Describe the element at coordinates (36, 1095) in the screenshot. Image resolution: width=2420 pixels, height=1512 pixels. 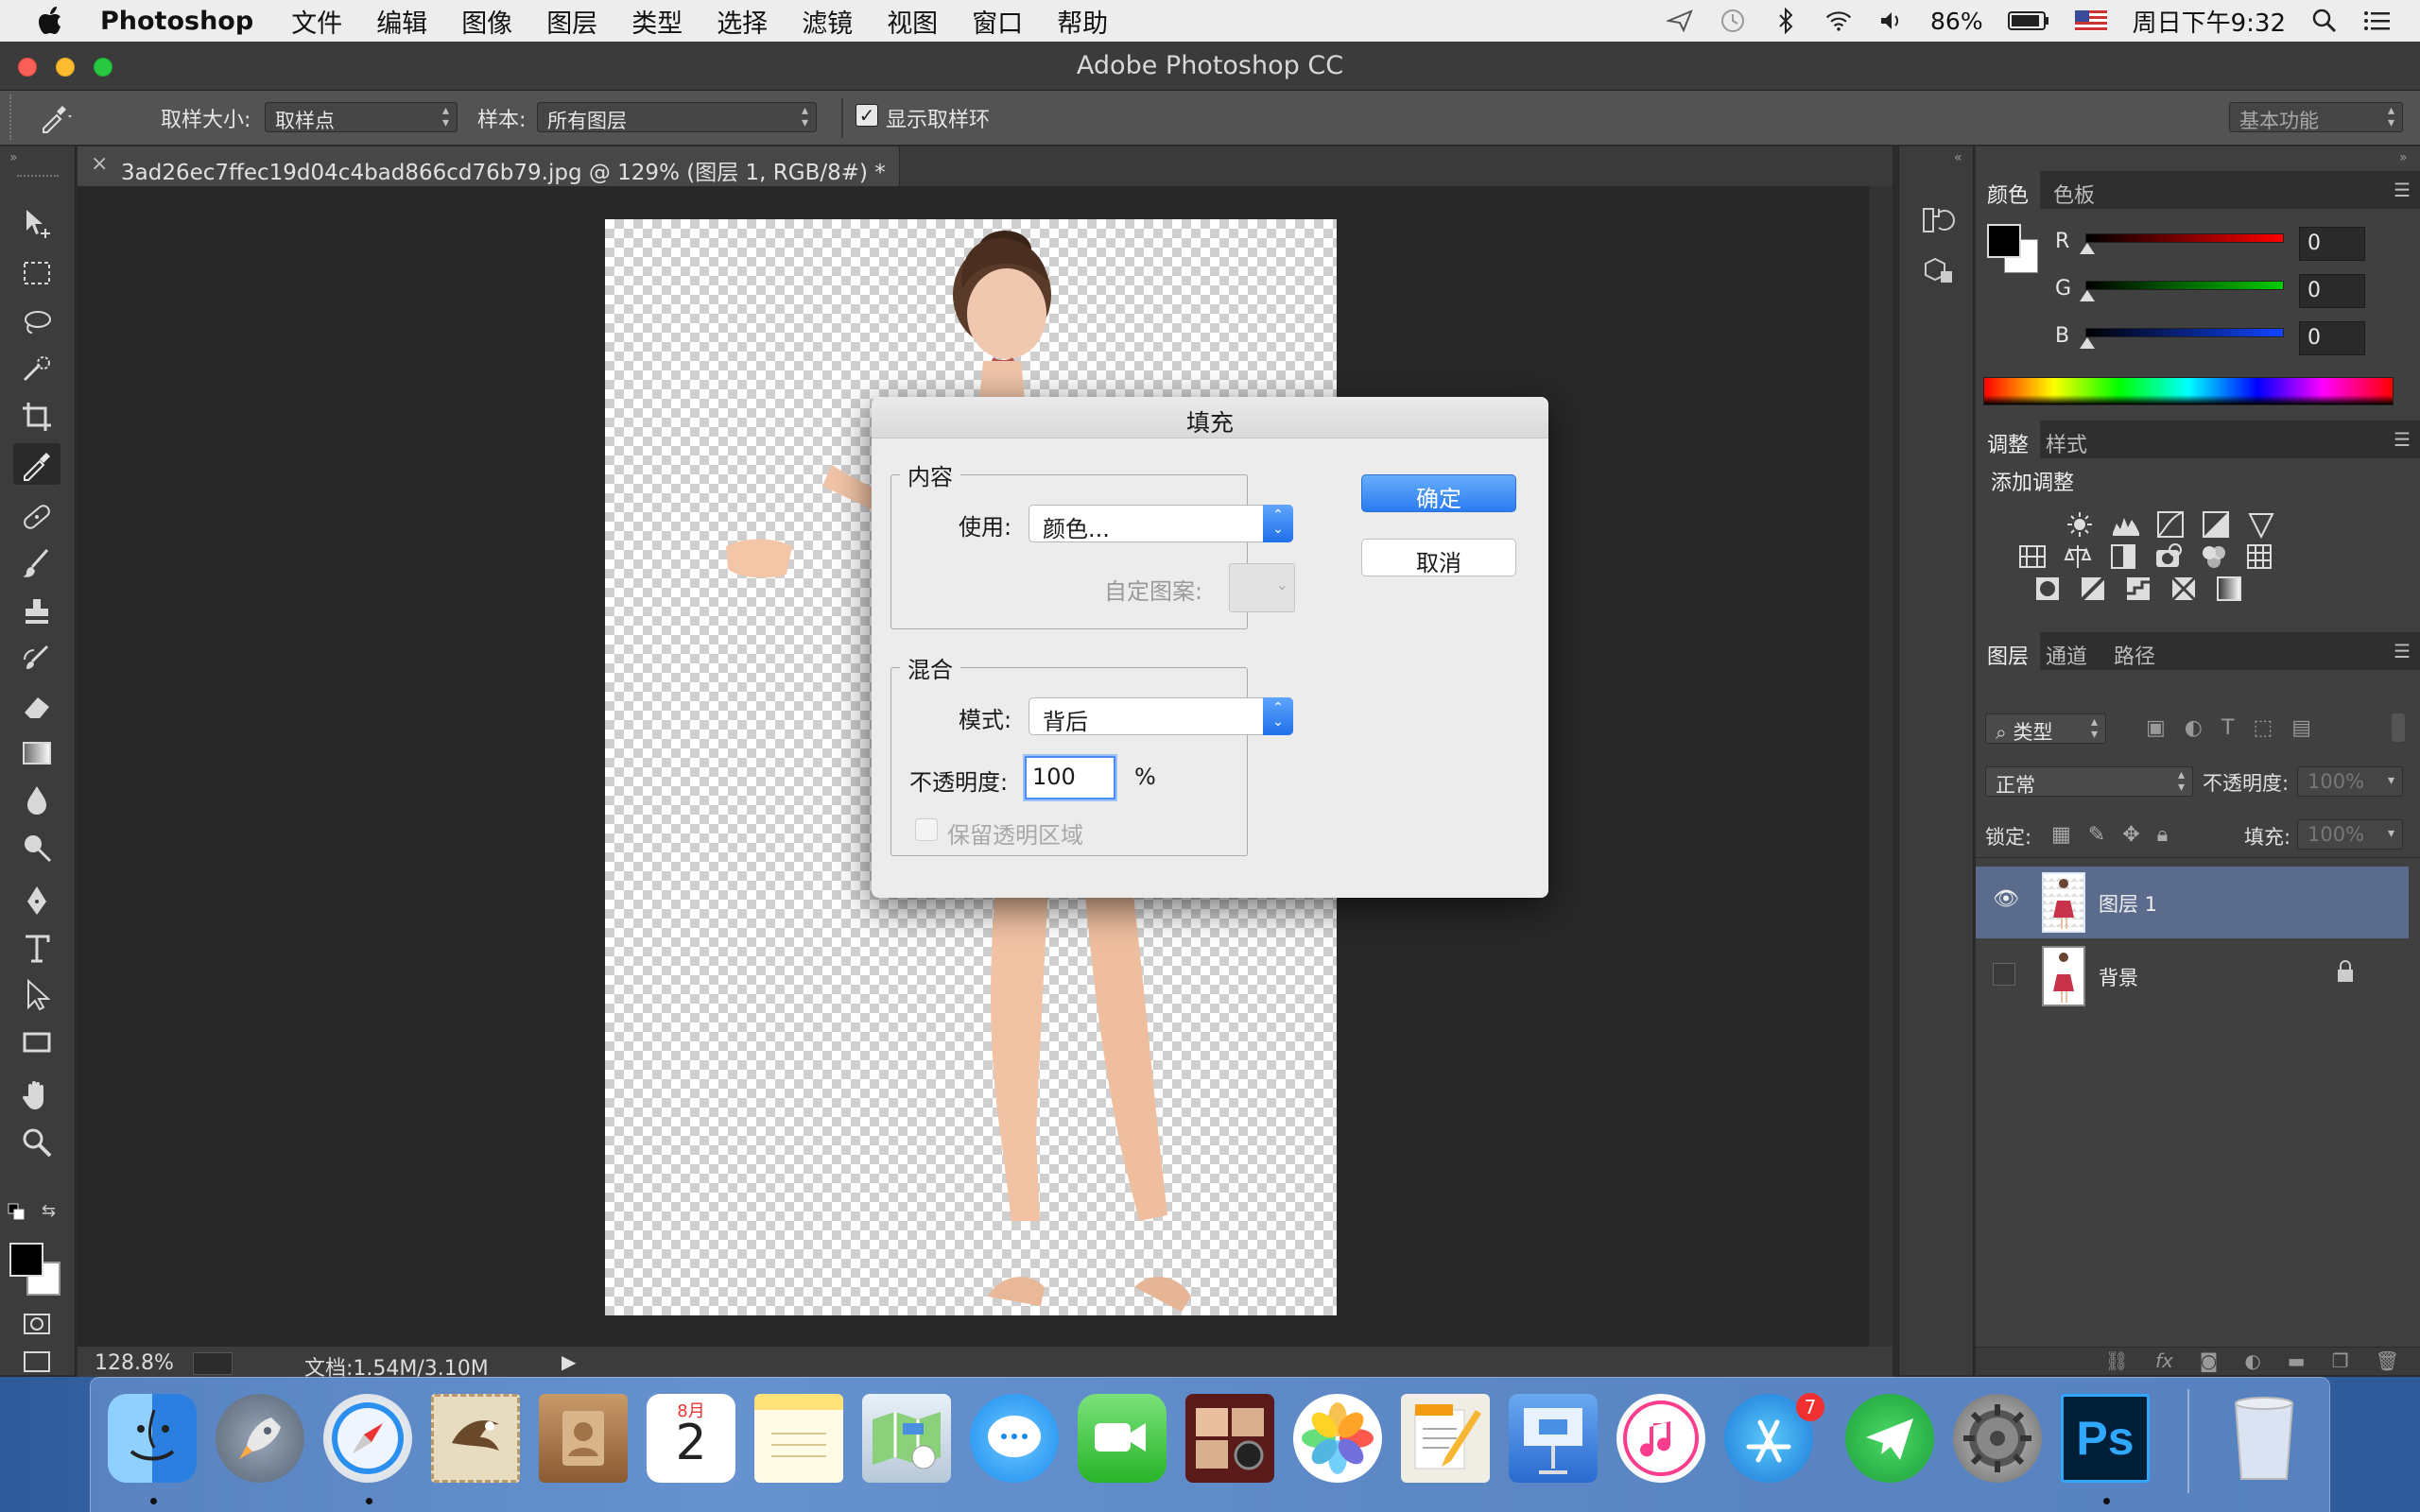
I see `hand-tool-icon` at that location.